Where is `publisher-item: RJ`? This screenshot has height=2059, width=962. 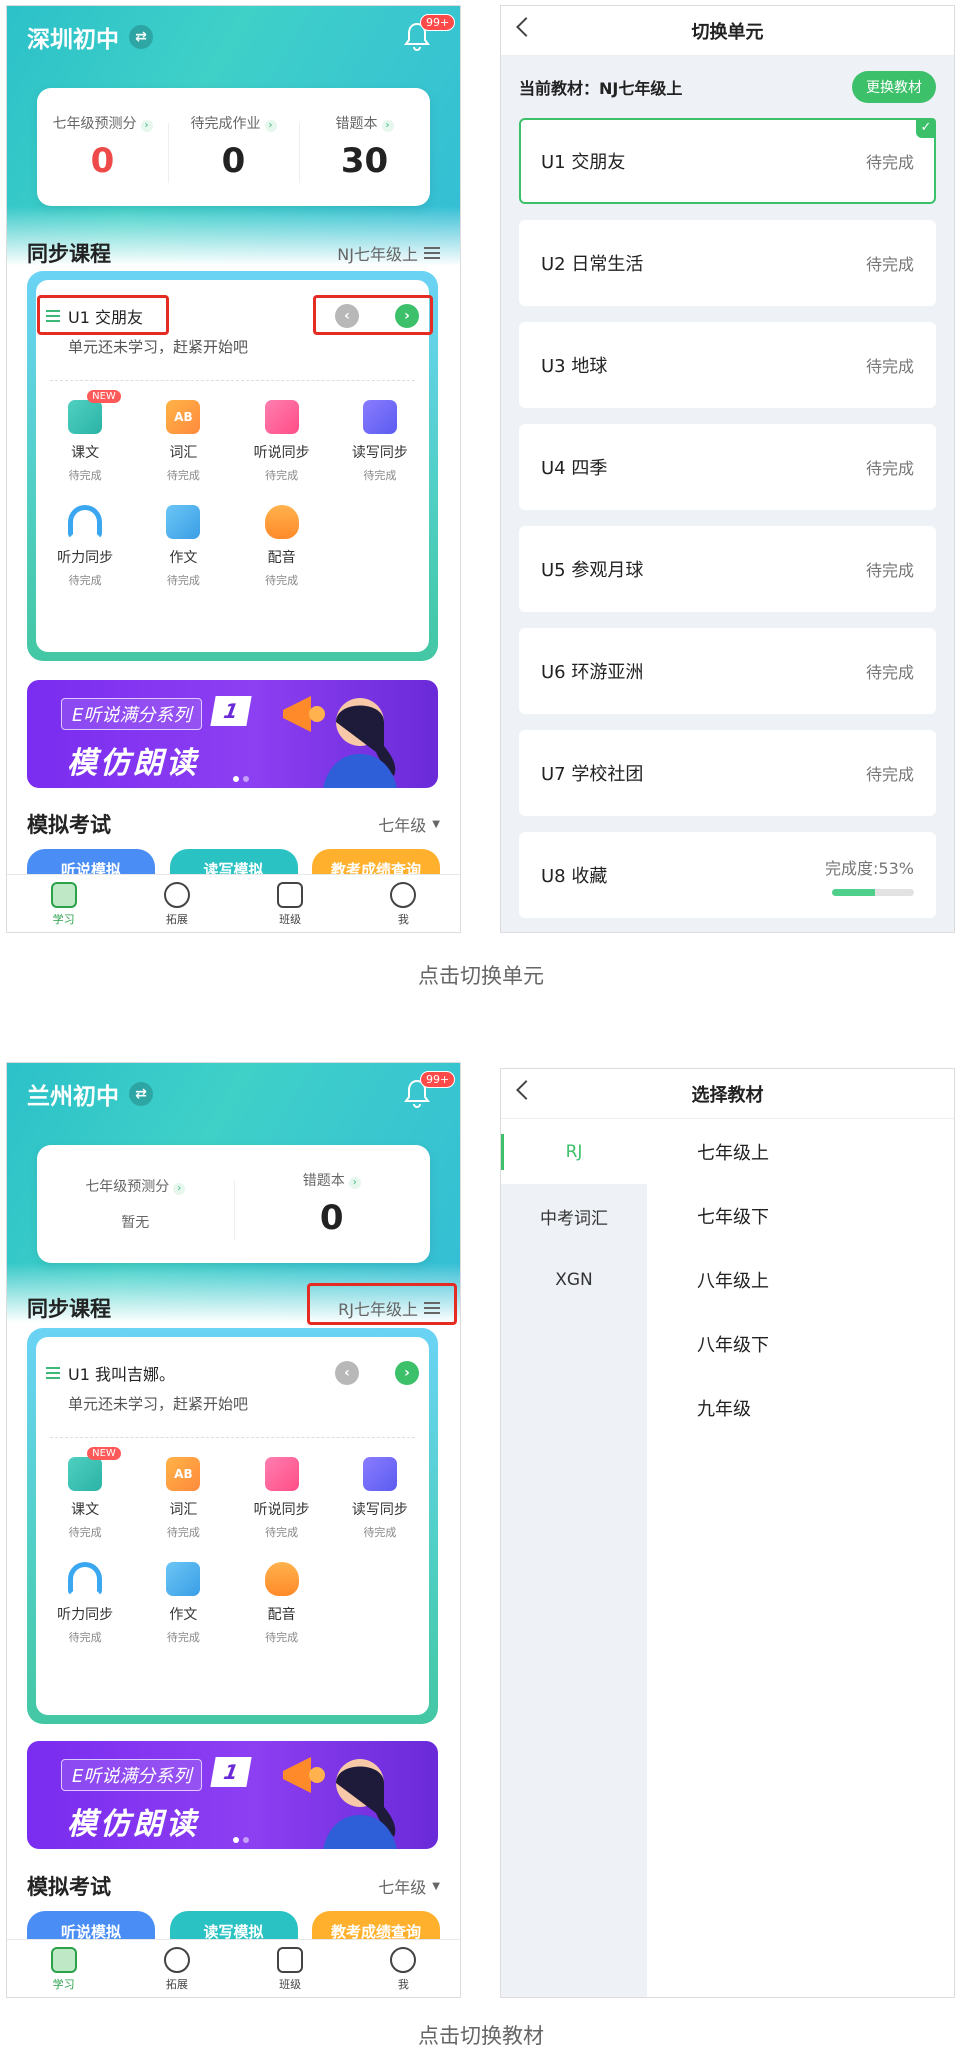 publisher-item: RJ is located at coordinates (574, 1152).